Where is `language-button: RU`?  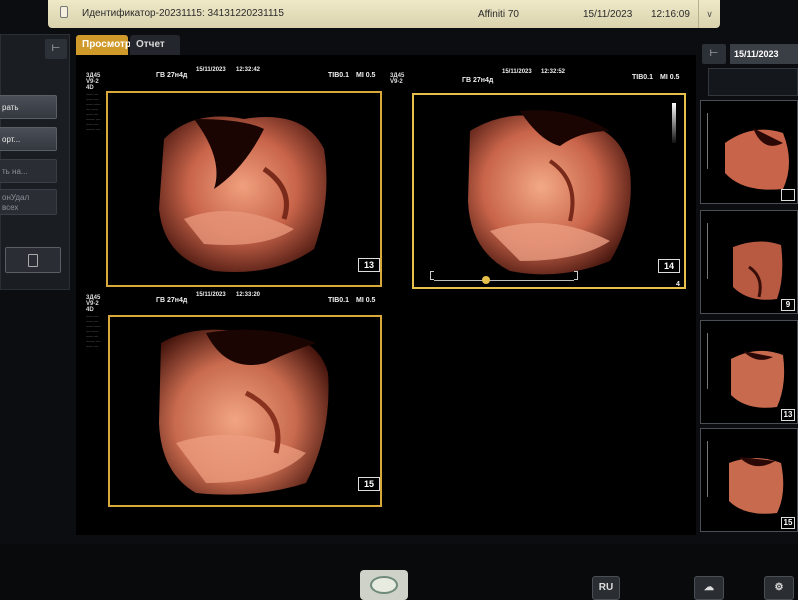
language-button: RU is located at coordinates (606, 588).